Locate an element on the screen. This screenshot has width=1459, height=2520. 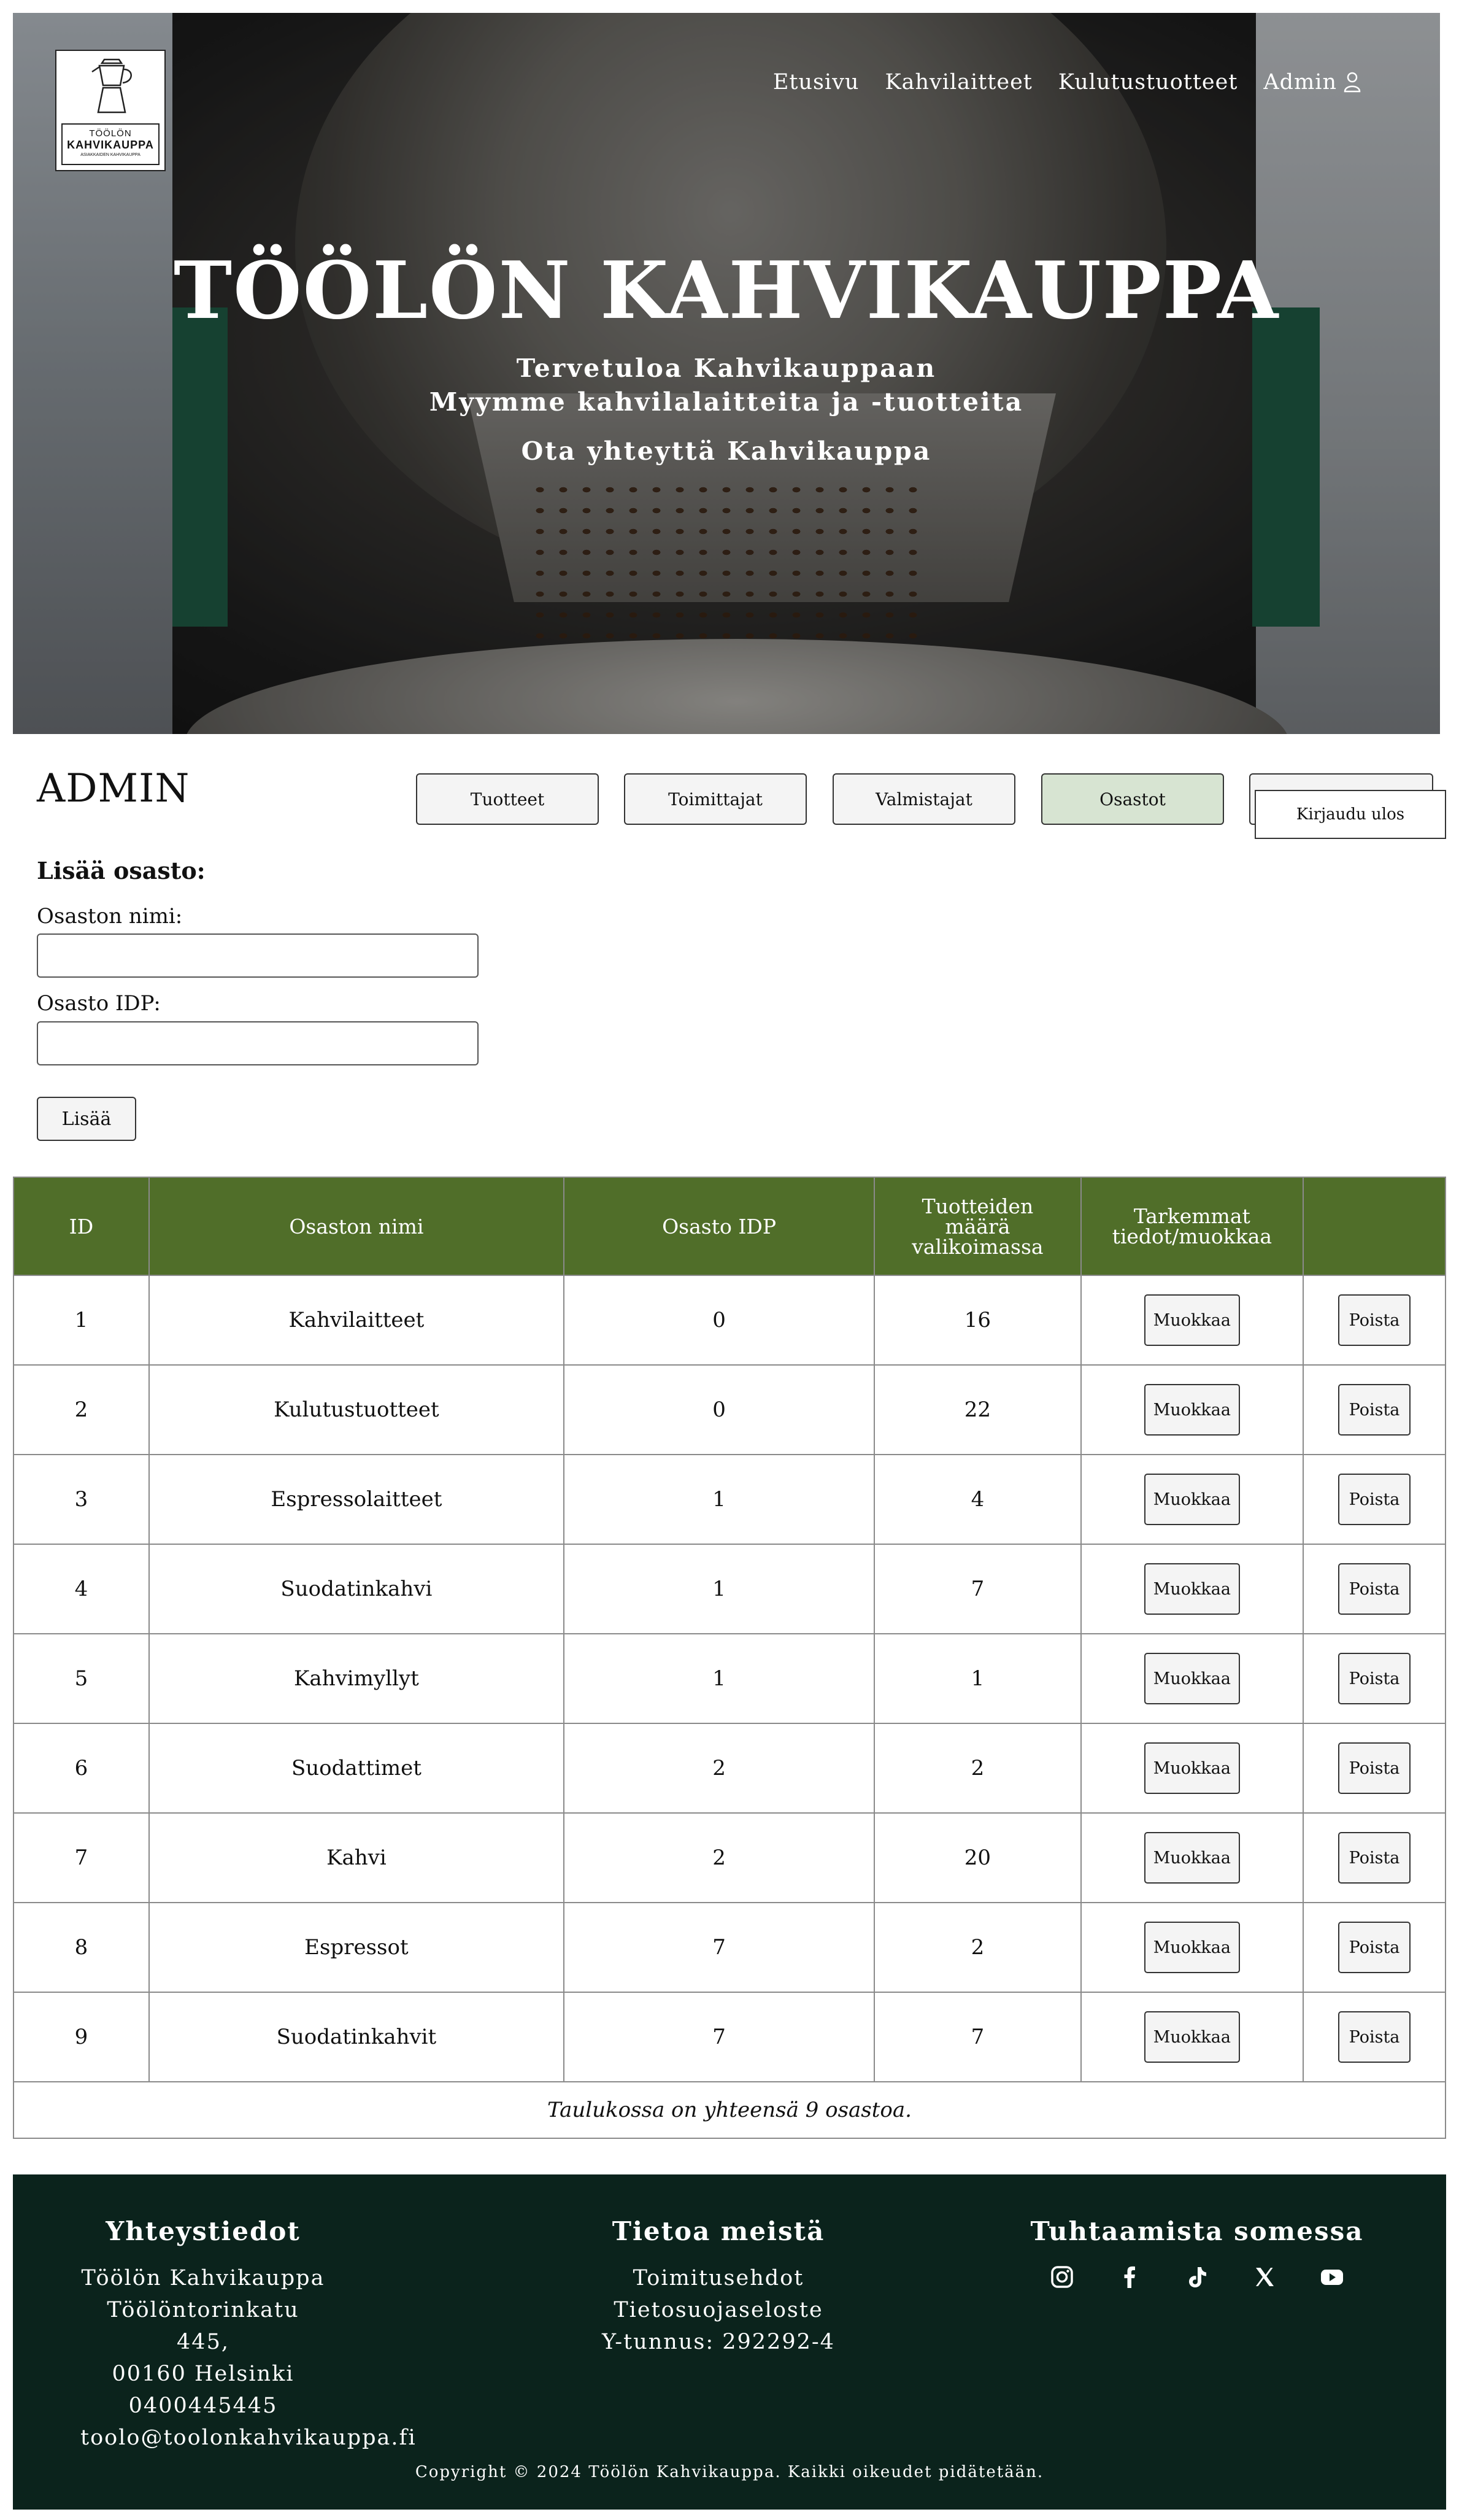
col-product-count: Tuotteiden määrä valikoimassa is located at coordinates (978, 1227).